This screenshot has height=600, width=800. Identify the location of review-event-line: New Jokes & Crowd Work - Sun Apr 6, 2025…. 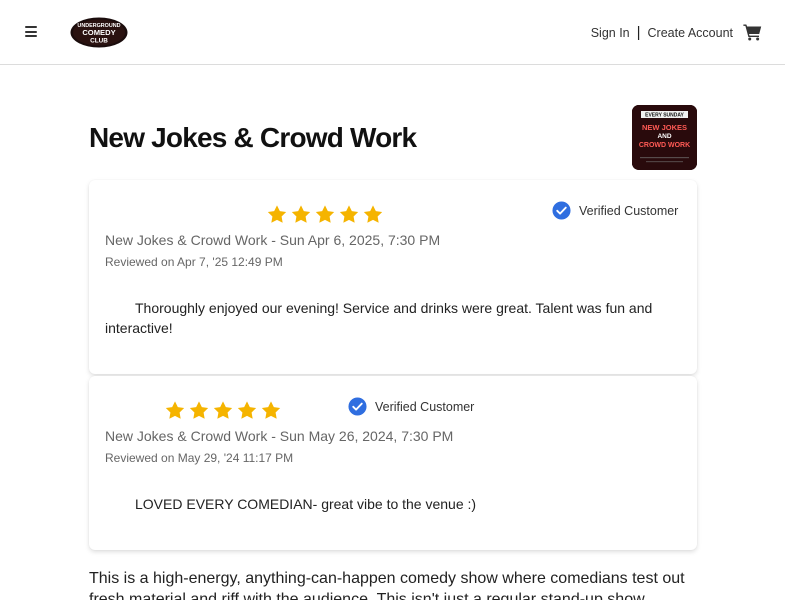
(273, 240).